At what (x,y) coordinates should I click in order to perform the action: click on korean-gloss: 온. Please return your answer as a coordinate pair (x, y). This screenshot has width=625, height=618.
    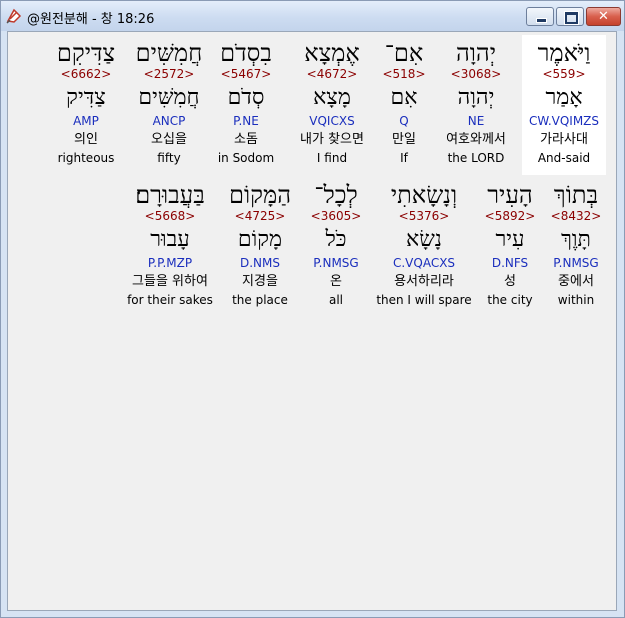
    Looking at the image, I should click on (336, 281).